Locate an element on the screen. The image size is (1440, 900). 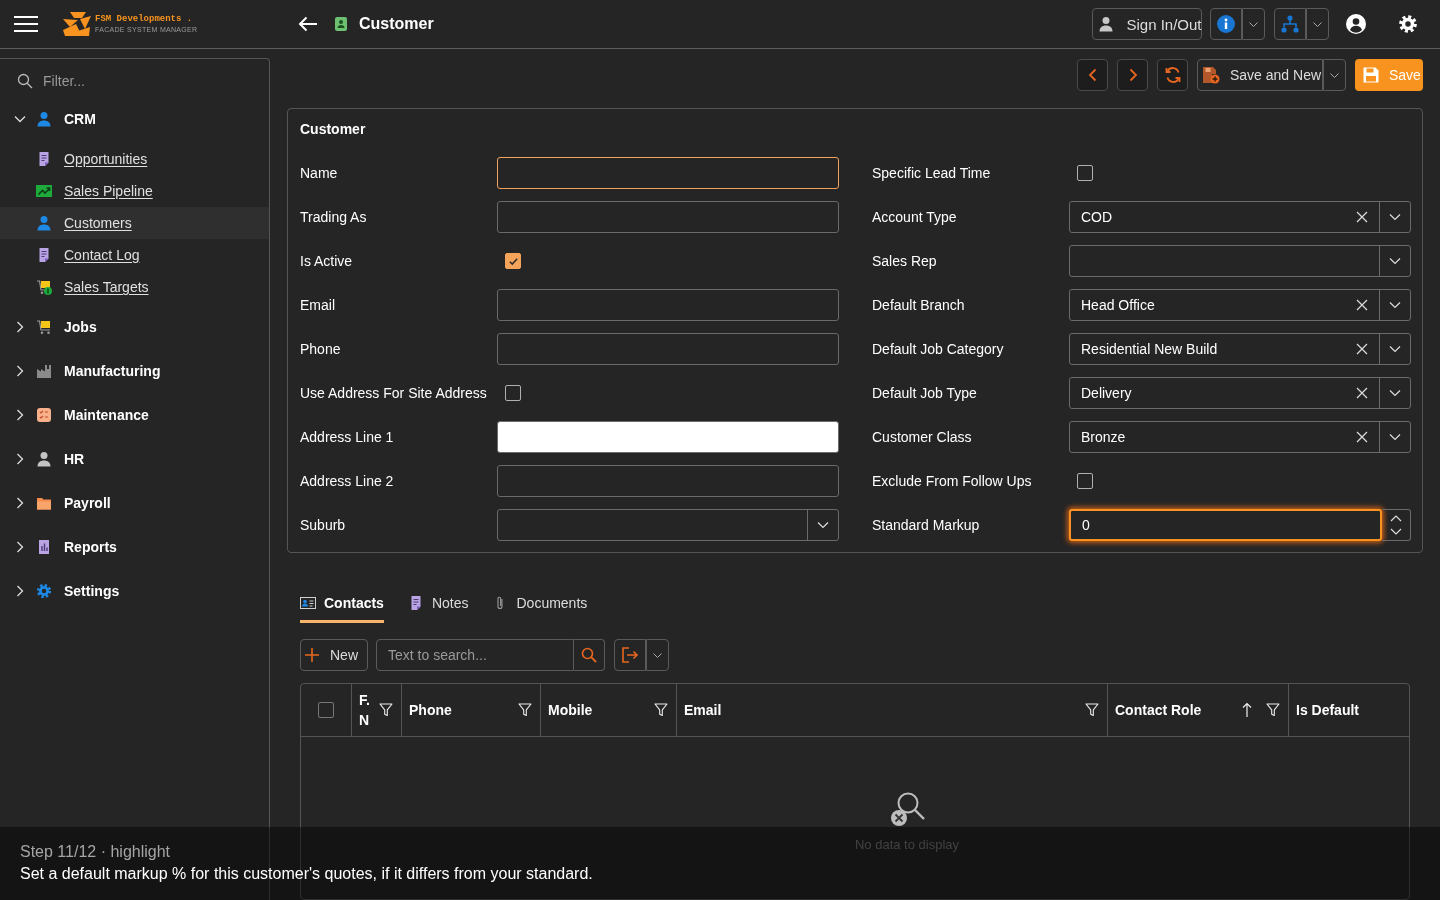
tab: Contacts is located at coordinates (342, 604).